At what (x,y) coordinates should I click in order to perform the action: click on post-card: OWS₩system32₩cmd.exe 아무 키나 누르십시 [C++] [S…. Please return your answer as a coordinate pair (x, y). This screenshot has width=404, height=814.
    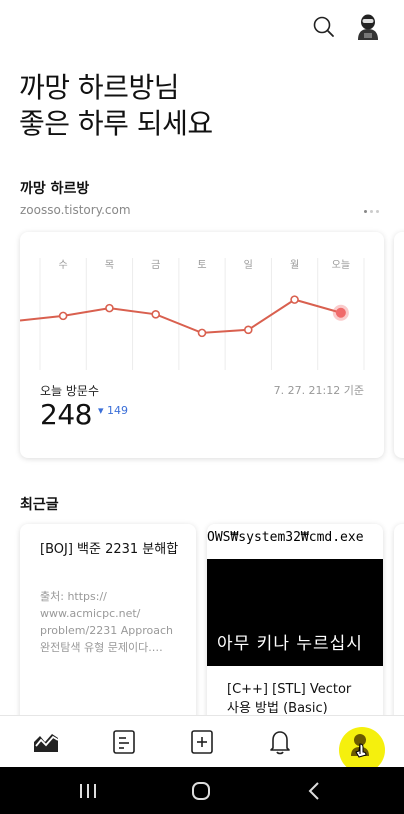
    Looking at the image, I should click on (295, 629).